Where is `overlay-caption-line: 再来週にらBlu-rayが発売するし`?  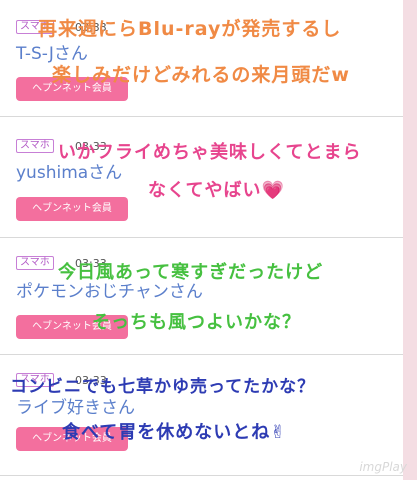
overlay-caption-line: 再来週にらBlu-rayが発売するし is located at coordinates (190, 29).